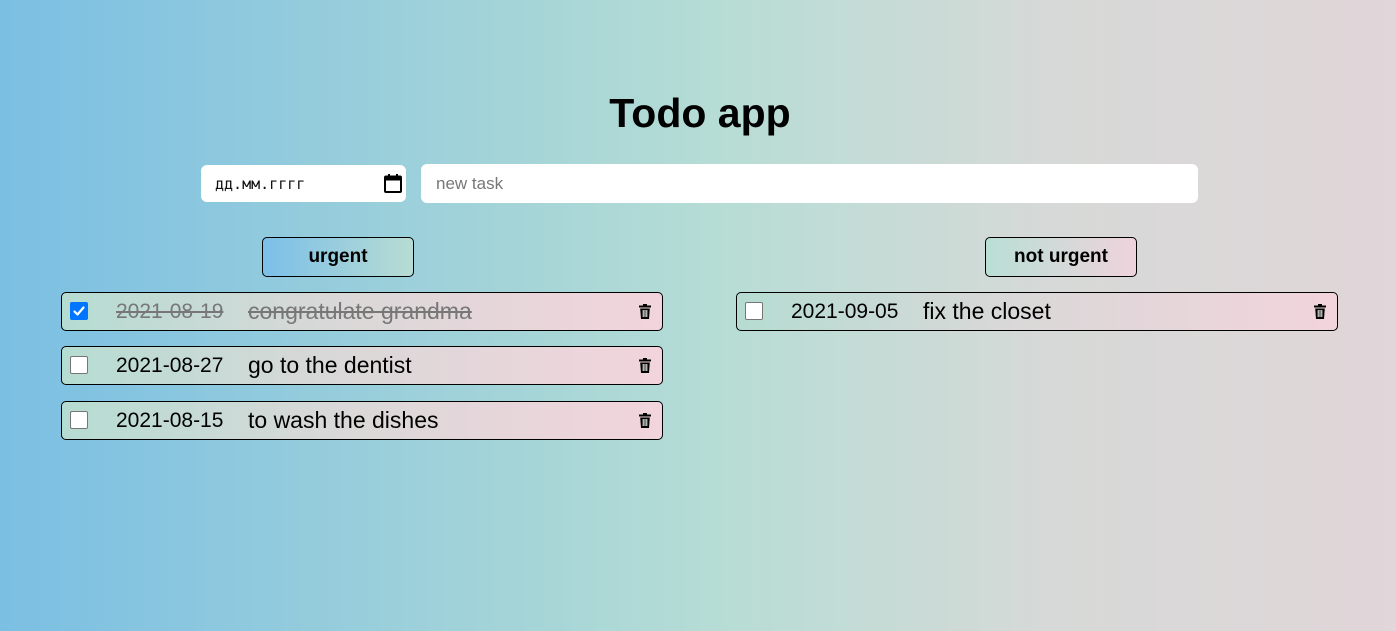  I want to click on task-item: 2021-09-05 fix the closet, so click(1037, 311).